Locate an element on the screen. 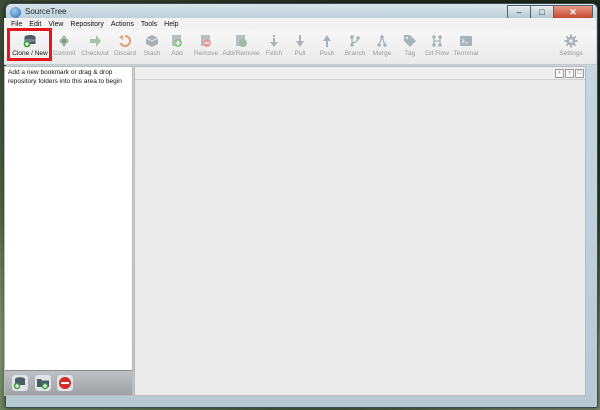 The image size is (600, 410). tab-scroll-right-button: › is located at coordinates (569, 73).